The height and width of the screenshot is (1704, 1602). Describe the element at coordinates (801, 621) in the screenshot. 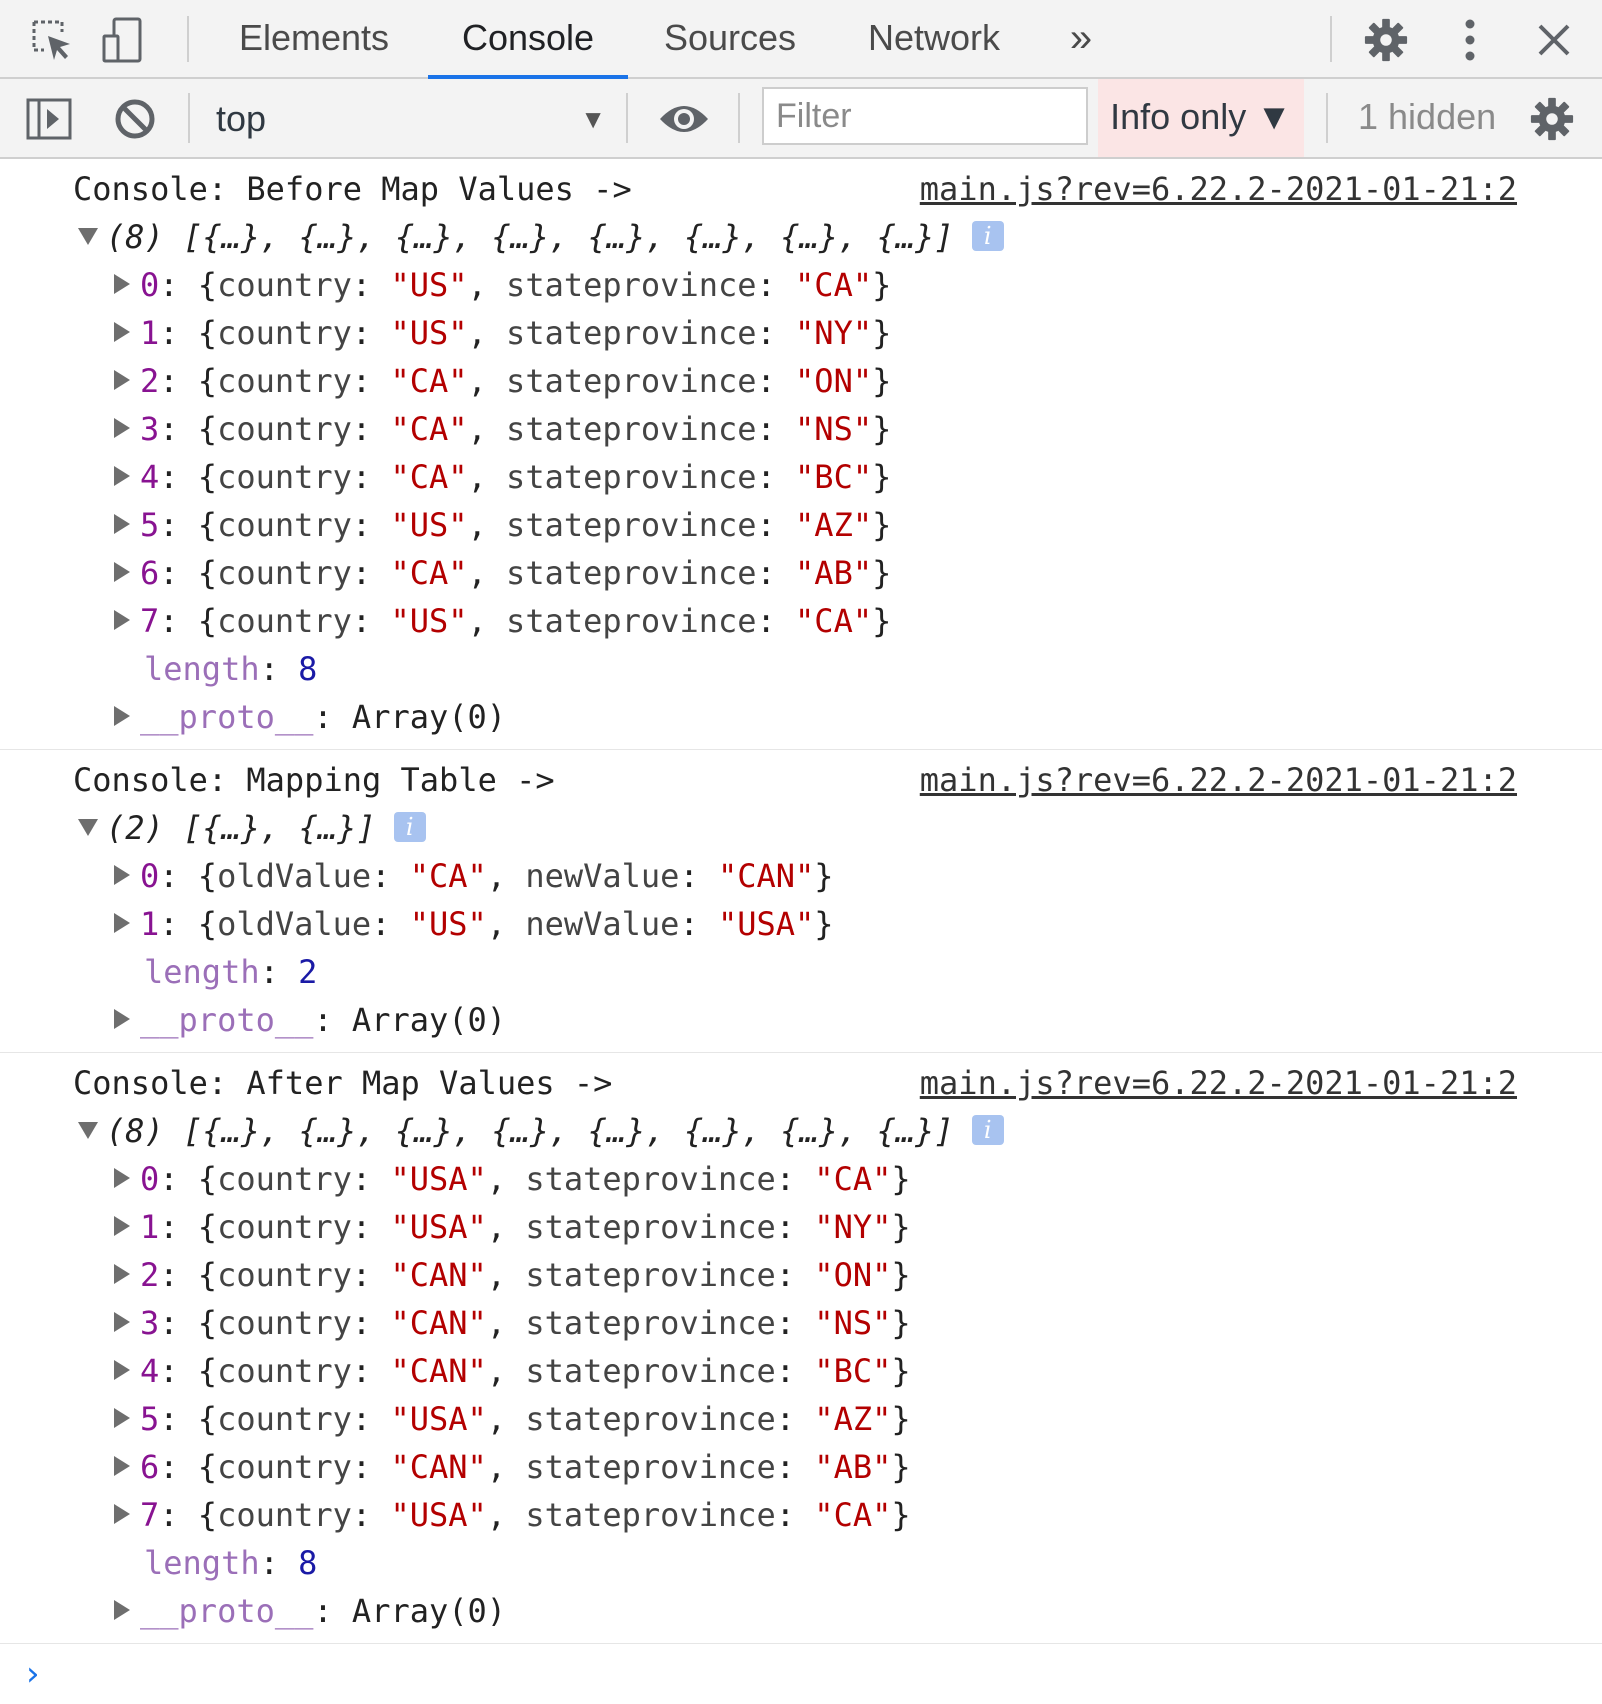

I see `array-entry: 7: {country: "US", stateprovince: "CA"}` at that location.